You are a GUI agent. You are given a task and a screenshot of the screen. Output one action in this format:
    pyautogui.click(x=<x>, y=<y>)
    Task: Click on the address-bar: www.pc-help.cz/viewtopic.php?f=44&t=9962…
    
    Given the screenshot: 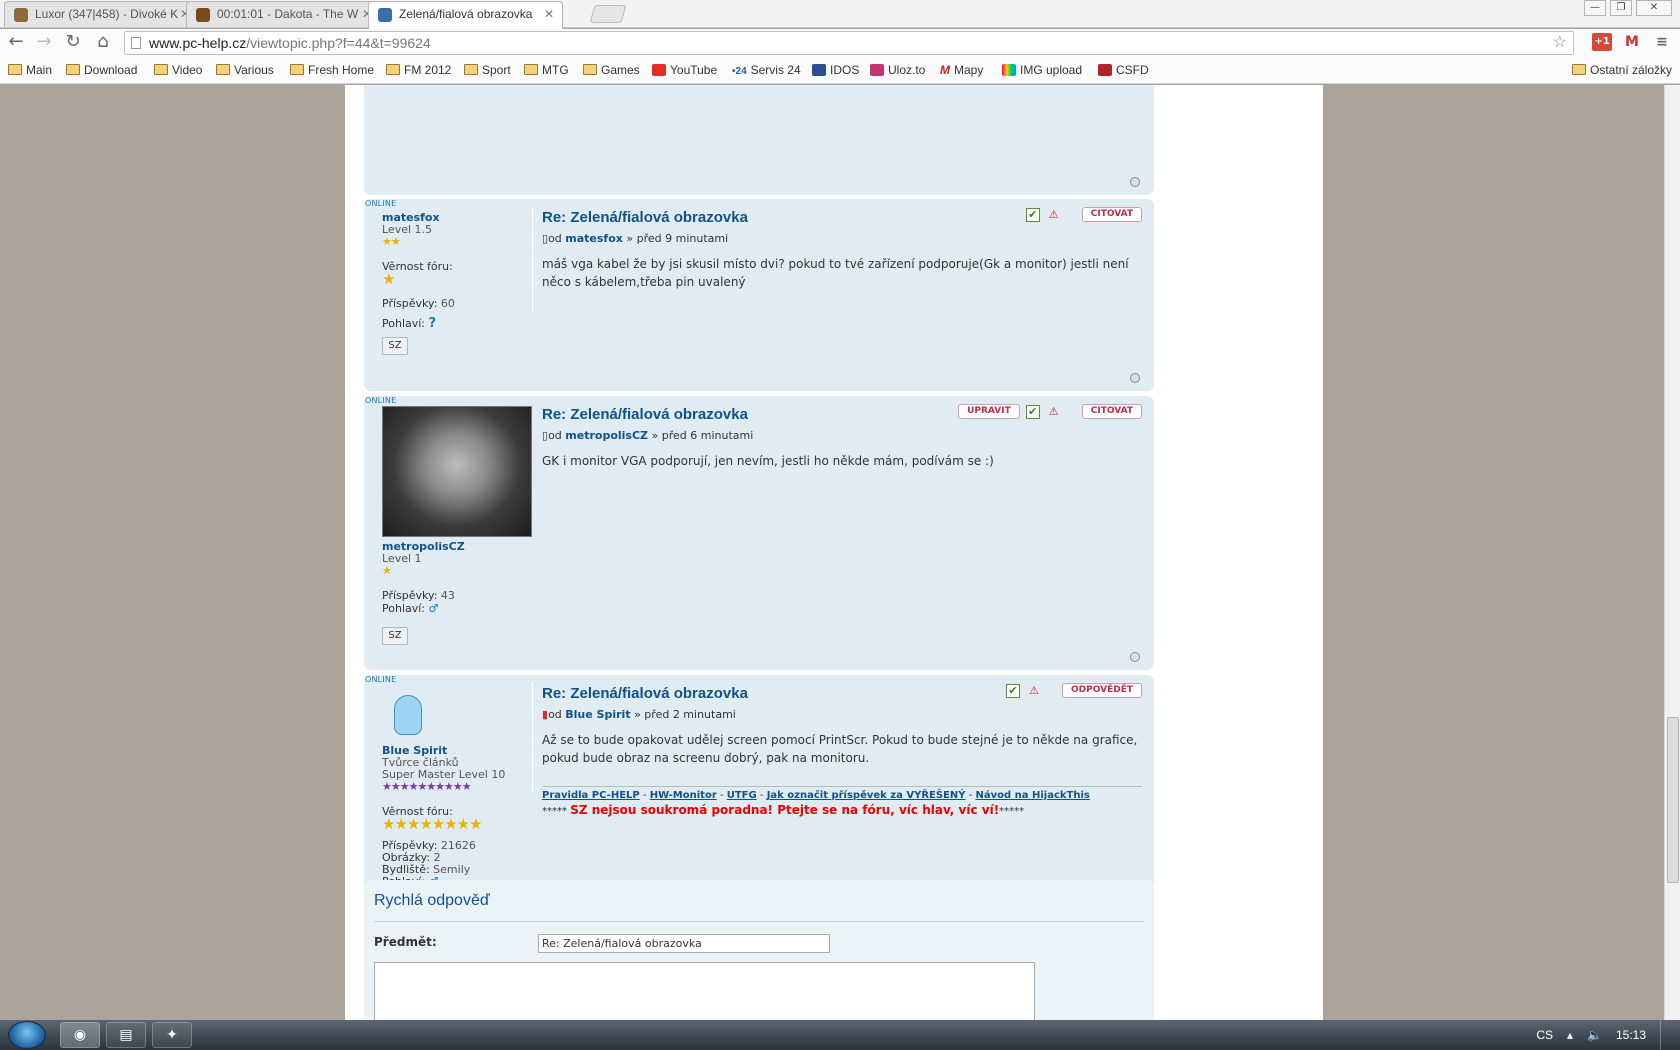 What is the action you would take?
    pyautogui.click(x=849, y=43)
    